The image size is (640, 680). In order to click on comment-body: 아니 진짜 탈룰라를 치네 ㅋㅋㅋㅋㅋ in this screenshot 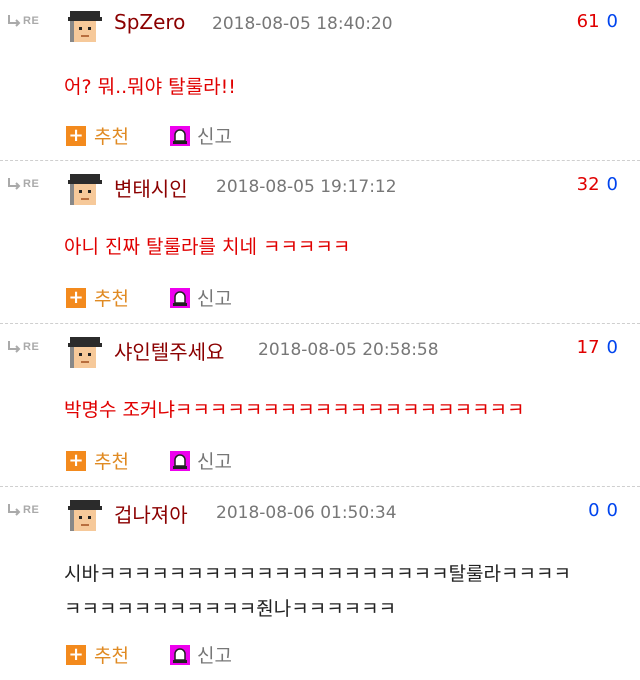, I will do `click(207, 247)`.